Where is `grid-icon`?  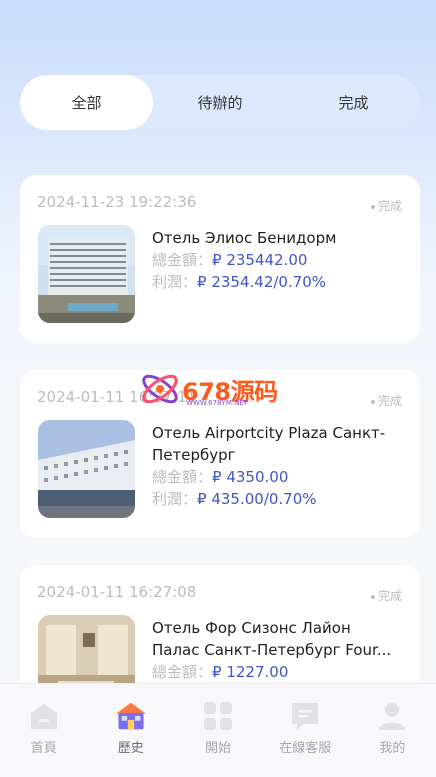 grid-icon is located at coordinates (218, 716).